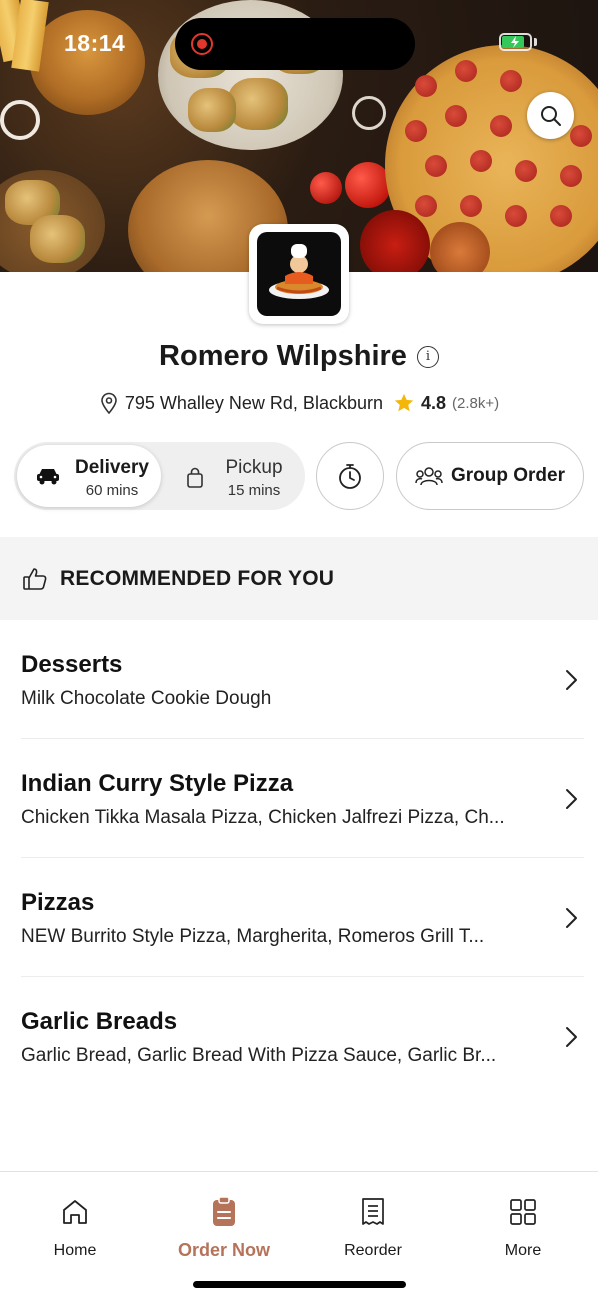  Describe the element at coordinates (72, 664) in the screenshot. I see `category-title: Desserts` at that location.